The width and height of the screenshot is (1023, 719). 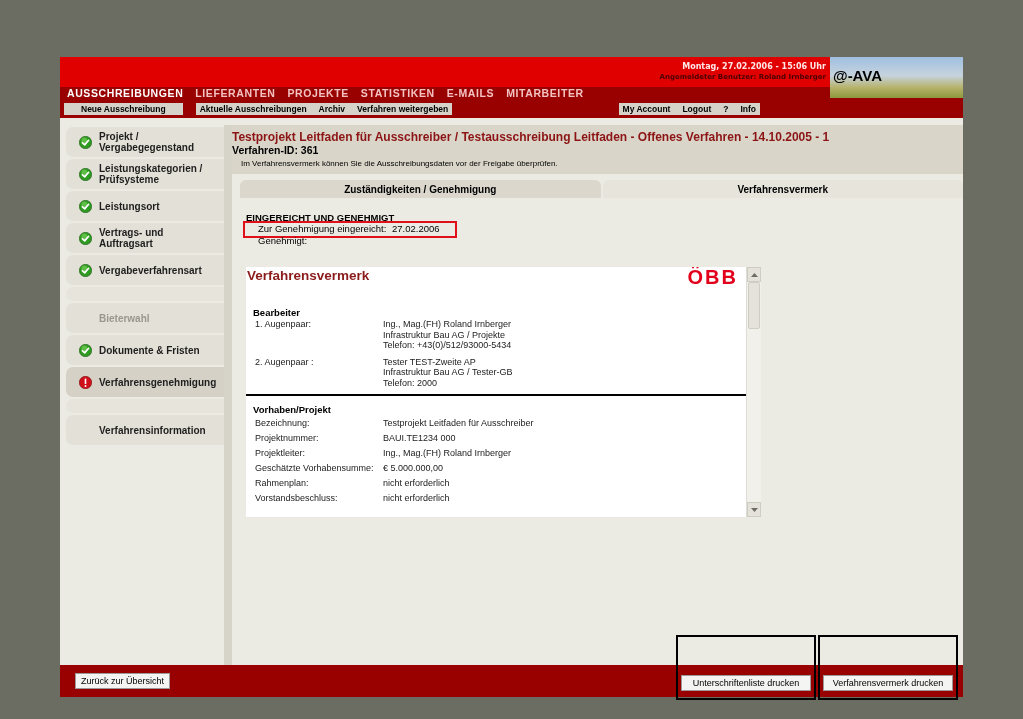 What do you see at coordinates (235, 93) in the screenshot?
I see `nav-tab: LIEFERANTEN` at bounding box center [235, 93].